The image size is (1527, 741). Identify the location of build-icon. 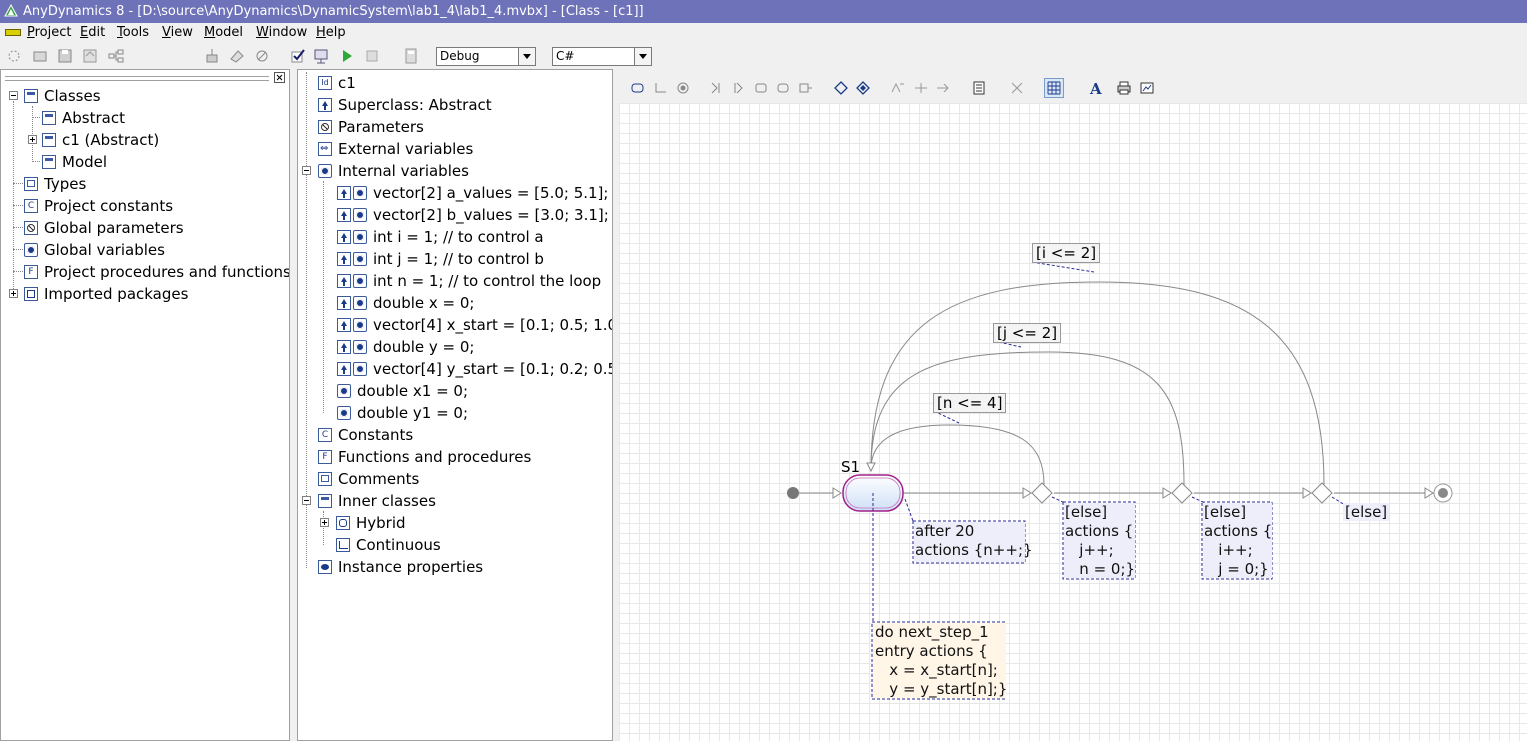
(212, 56).